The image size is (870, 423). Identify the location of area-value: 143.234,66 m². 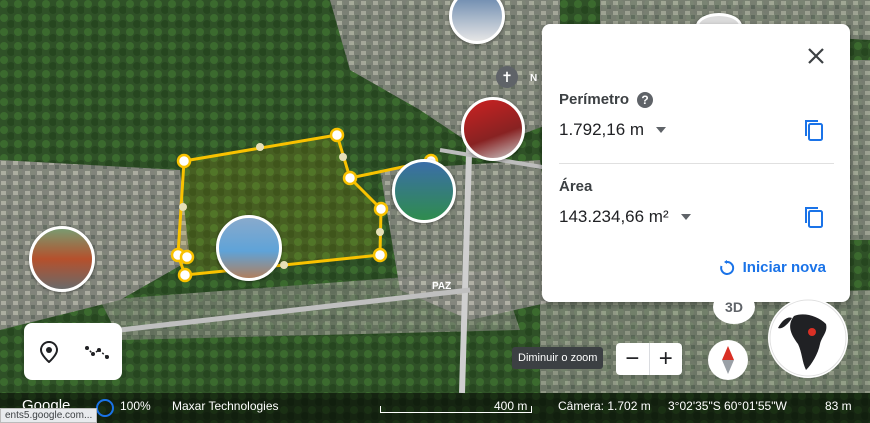
(614, 216).